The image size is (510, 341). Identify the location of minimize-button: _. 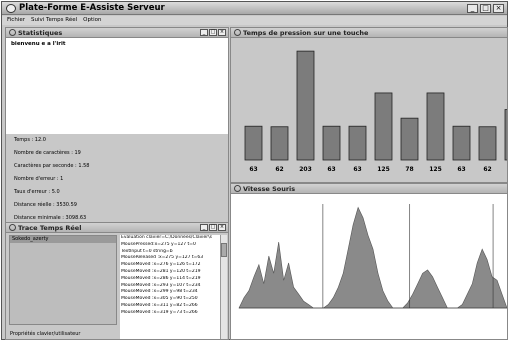
(472, 8).